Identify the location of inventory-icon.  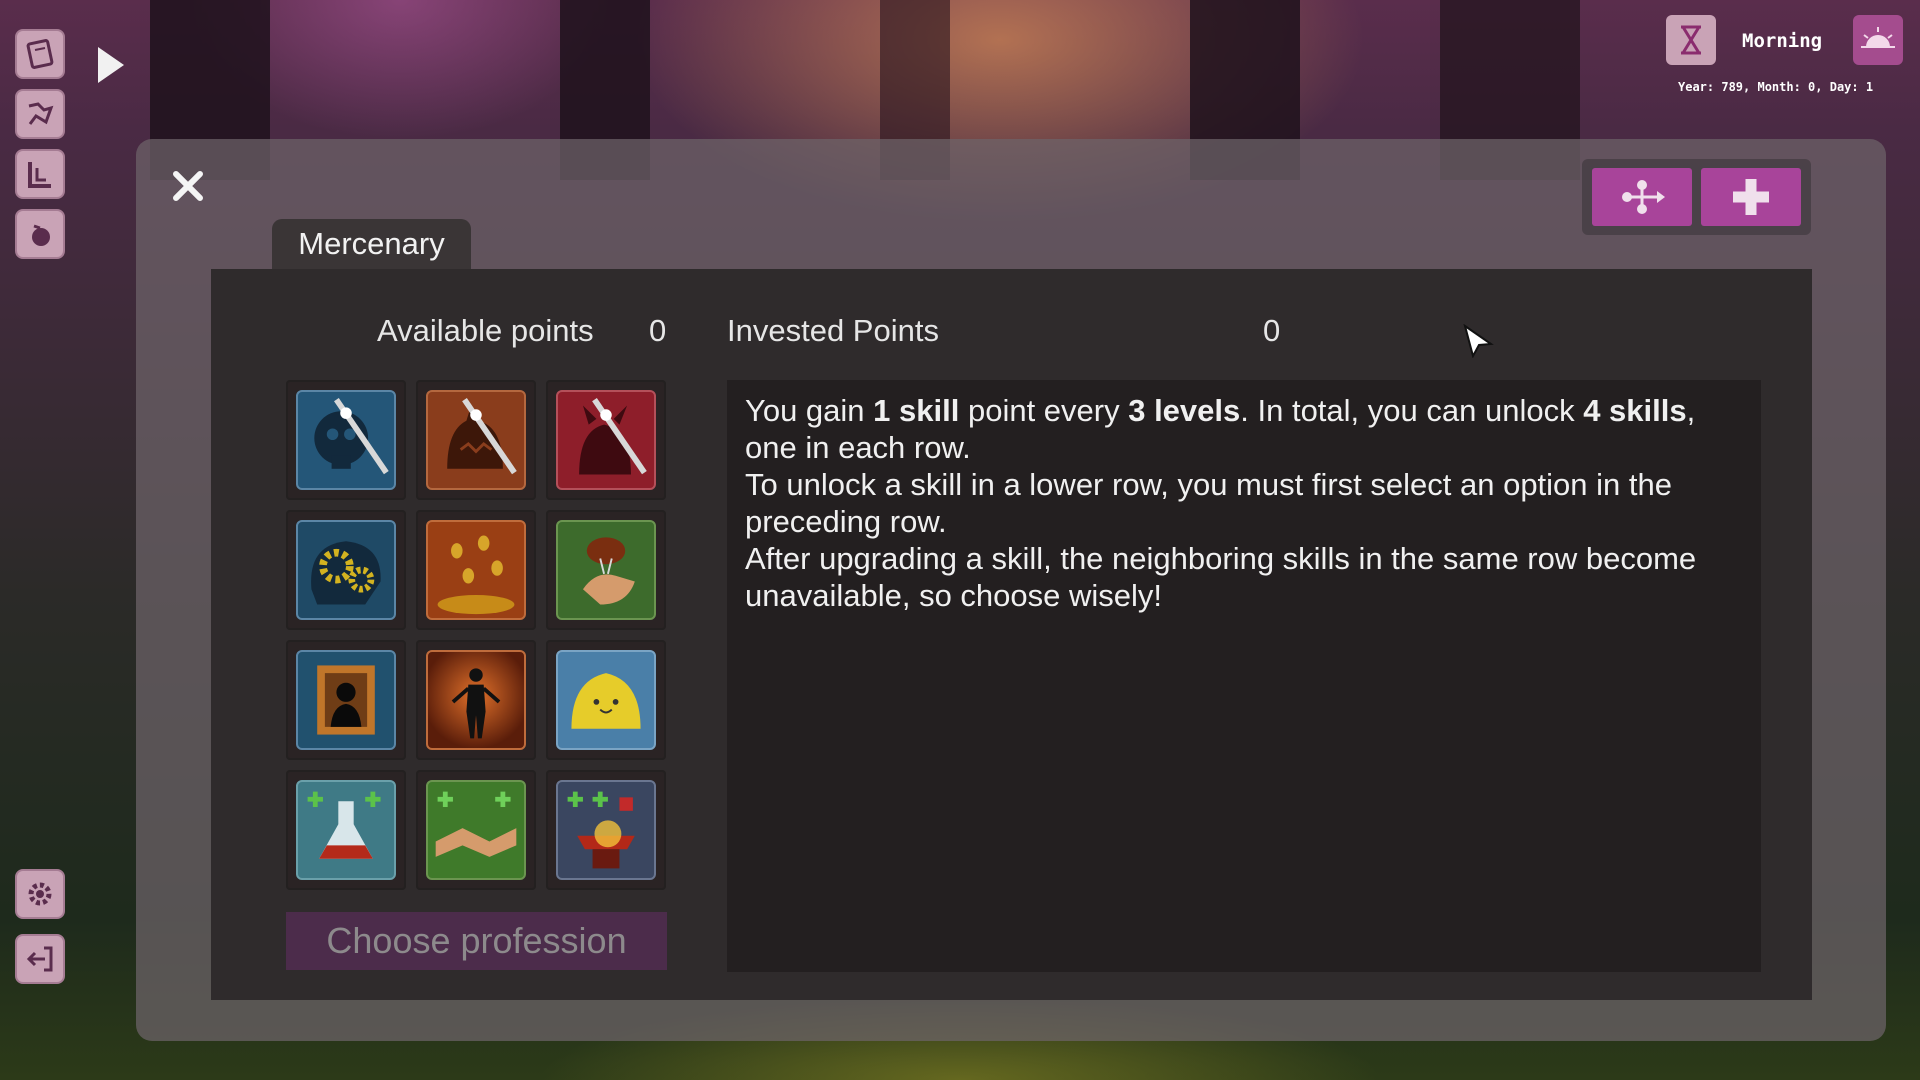
(41, 235).